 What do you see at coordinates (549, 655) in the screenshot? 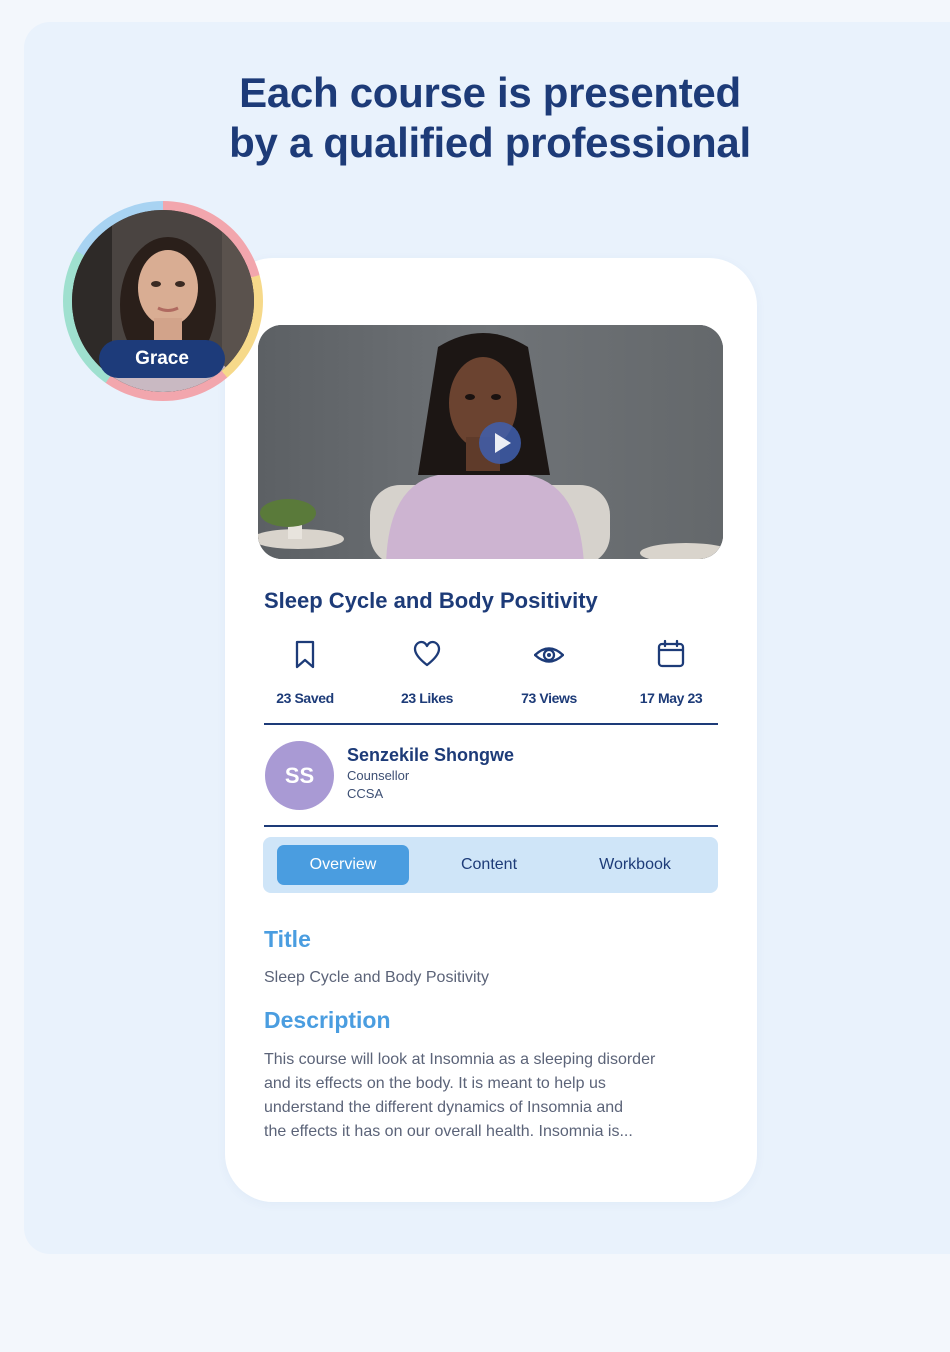
I see `eye-icon` at bounding box center [549, 655].